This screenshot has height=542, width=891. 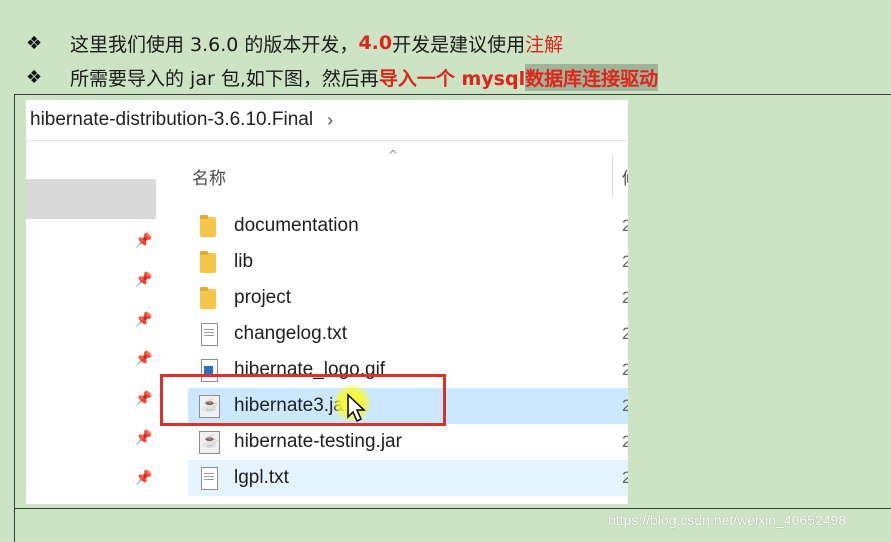 What do you see at coordinates (408, 262) in the screenshot?
I see `file-row: lib 2` at bounding box center [408, 262].